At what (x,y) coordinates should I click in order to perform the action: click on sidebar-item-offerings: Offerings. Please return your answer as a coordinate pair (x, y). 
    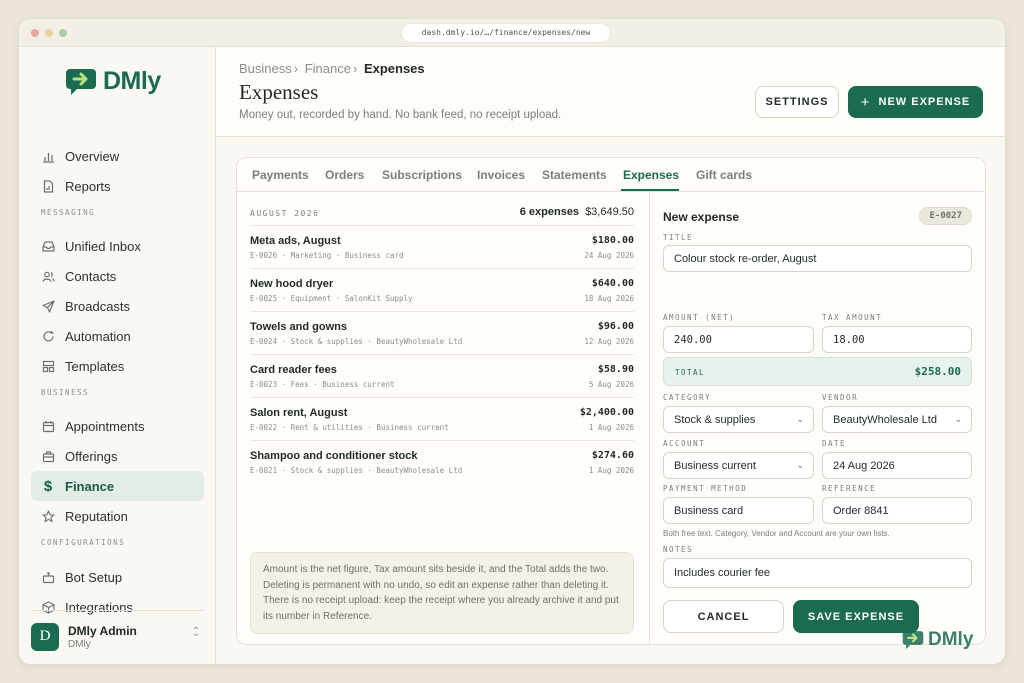
    Looking at the image, I should click on (117, 456).